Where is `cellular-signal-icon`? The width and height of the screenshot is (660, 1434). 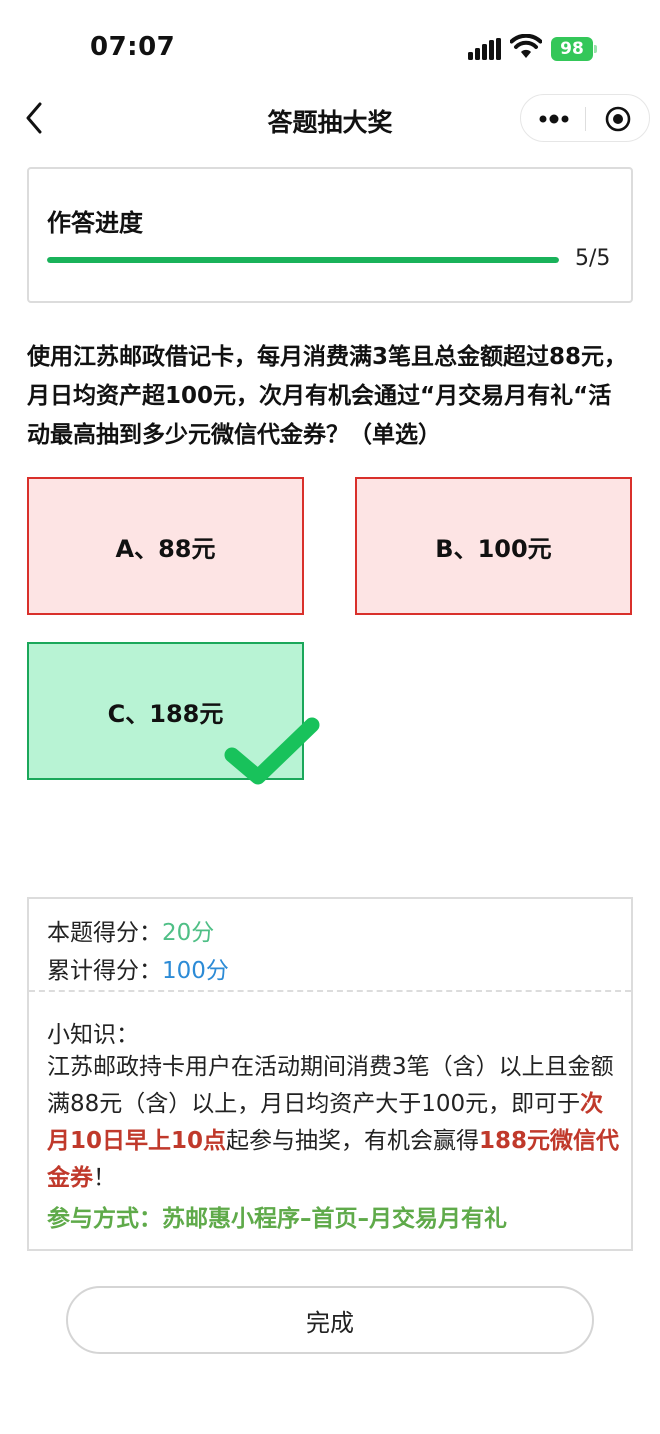
cellular-signal-icon is located at coordinates (484, 49).